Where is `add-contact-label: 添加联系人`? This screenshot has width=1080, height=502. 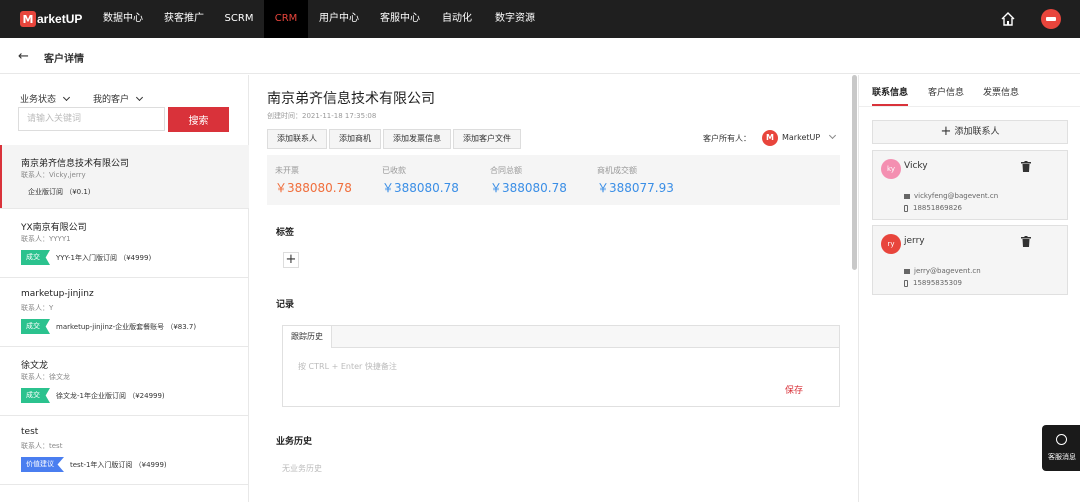 add-contact-label: 添加联系人 is located at coordinates (977, 132).